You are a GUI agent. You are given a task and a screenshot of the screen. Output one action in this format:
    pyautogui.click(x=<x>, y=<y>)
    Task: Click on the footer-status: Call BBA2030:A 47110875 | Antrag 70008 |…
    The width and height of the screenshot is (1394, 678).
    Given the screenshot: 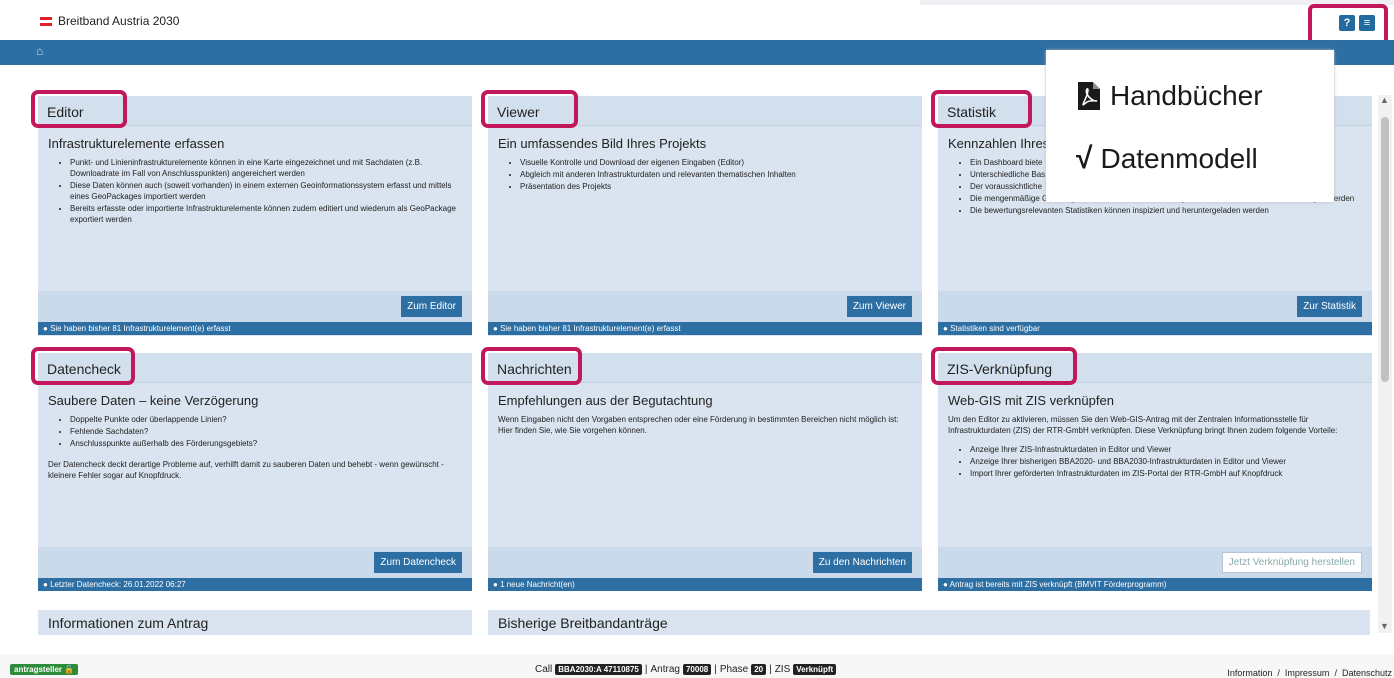 What is the action you would take?
    pyautogui.click(x=686, y=669)
    